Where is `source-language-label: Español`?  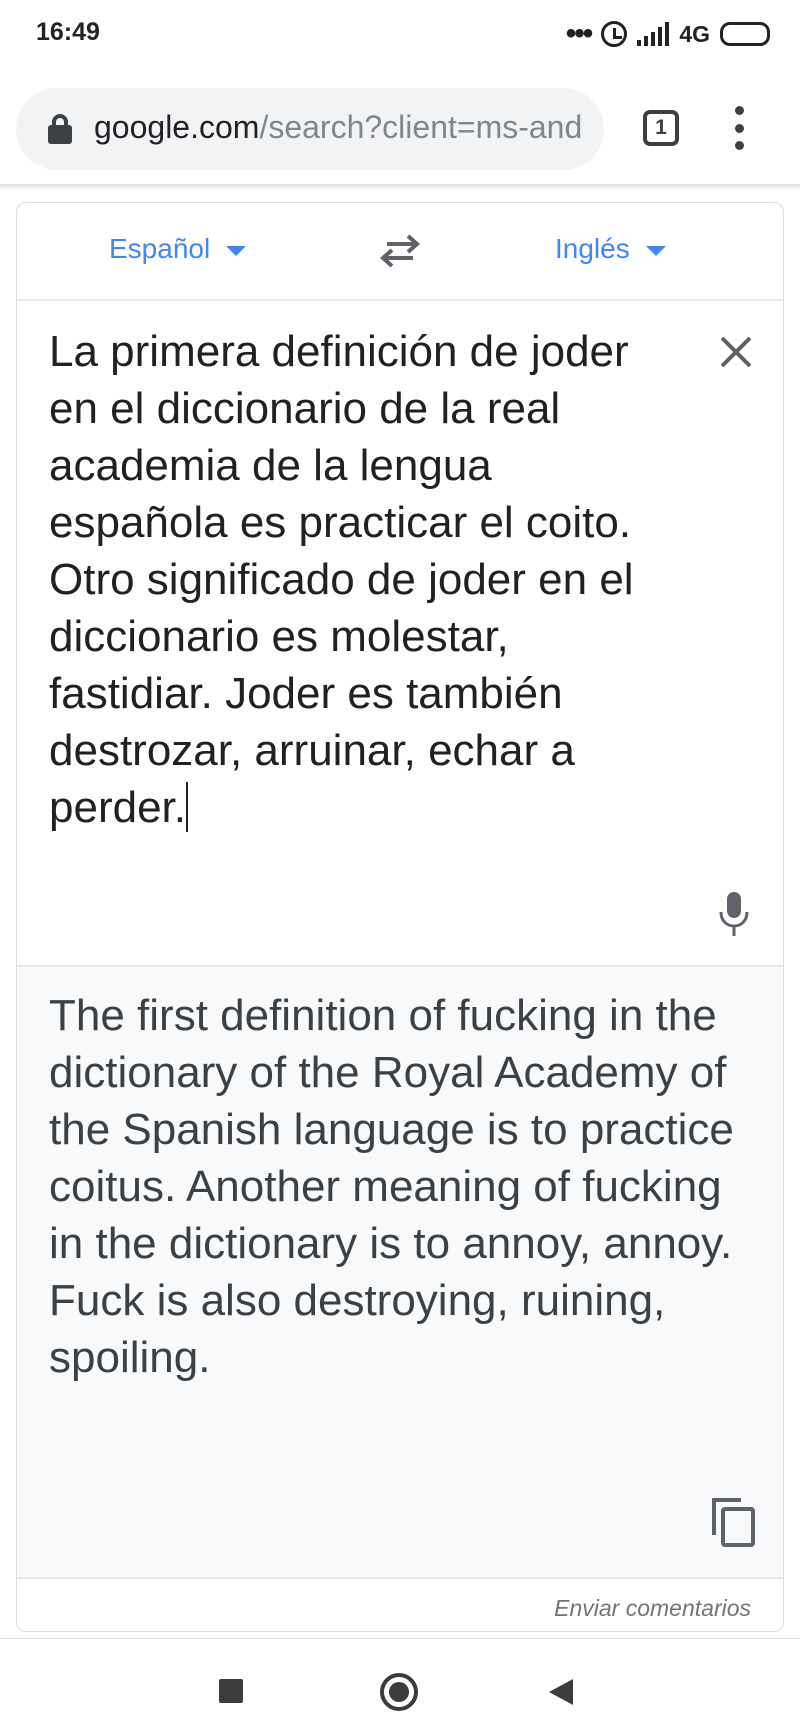 source-language-label: Español is located at coordinates (160, 248).